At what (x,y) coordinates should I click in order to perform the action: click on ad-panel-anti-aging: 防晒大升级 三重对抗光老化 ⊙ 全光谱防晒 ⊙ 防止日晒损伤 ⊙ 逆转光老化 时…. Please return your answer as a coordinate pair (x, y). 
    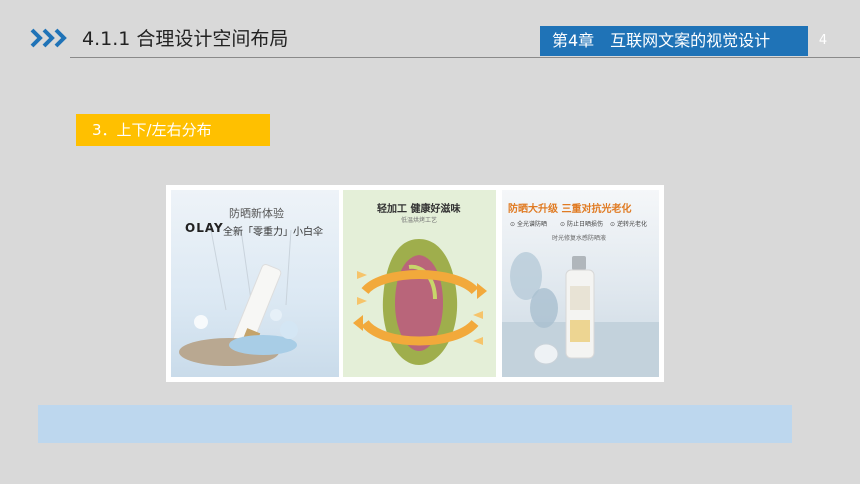
    Looking at the image, I should click on (580, 283).